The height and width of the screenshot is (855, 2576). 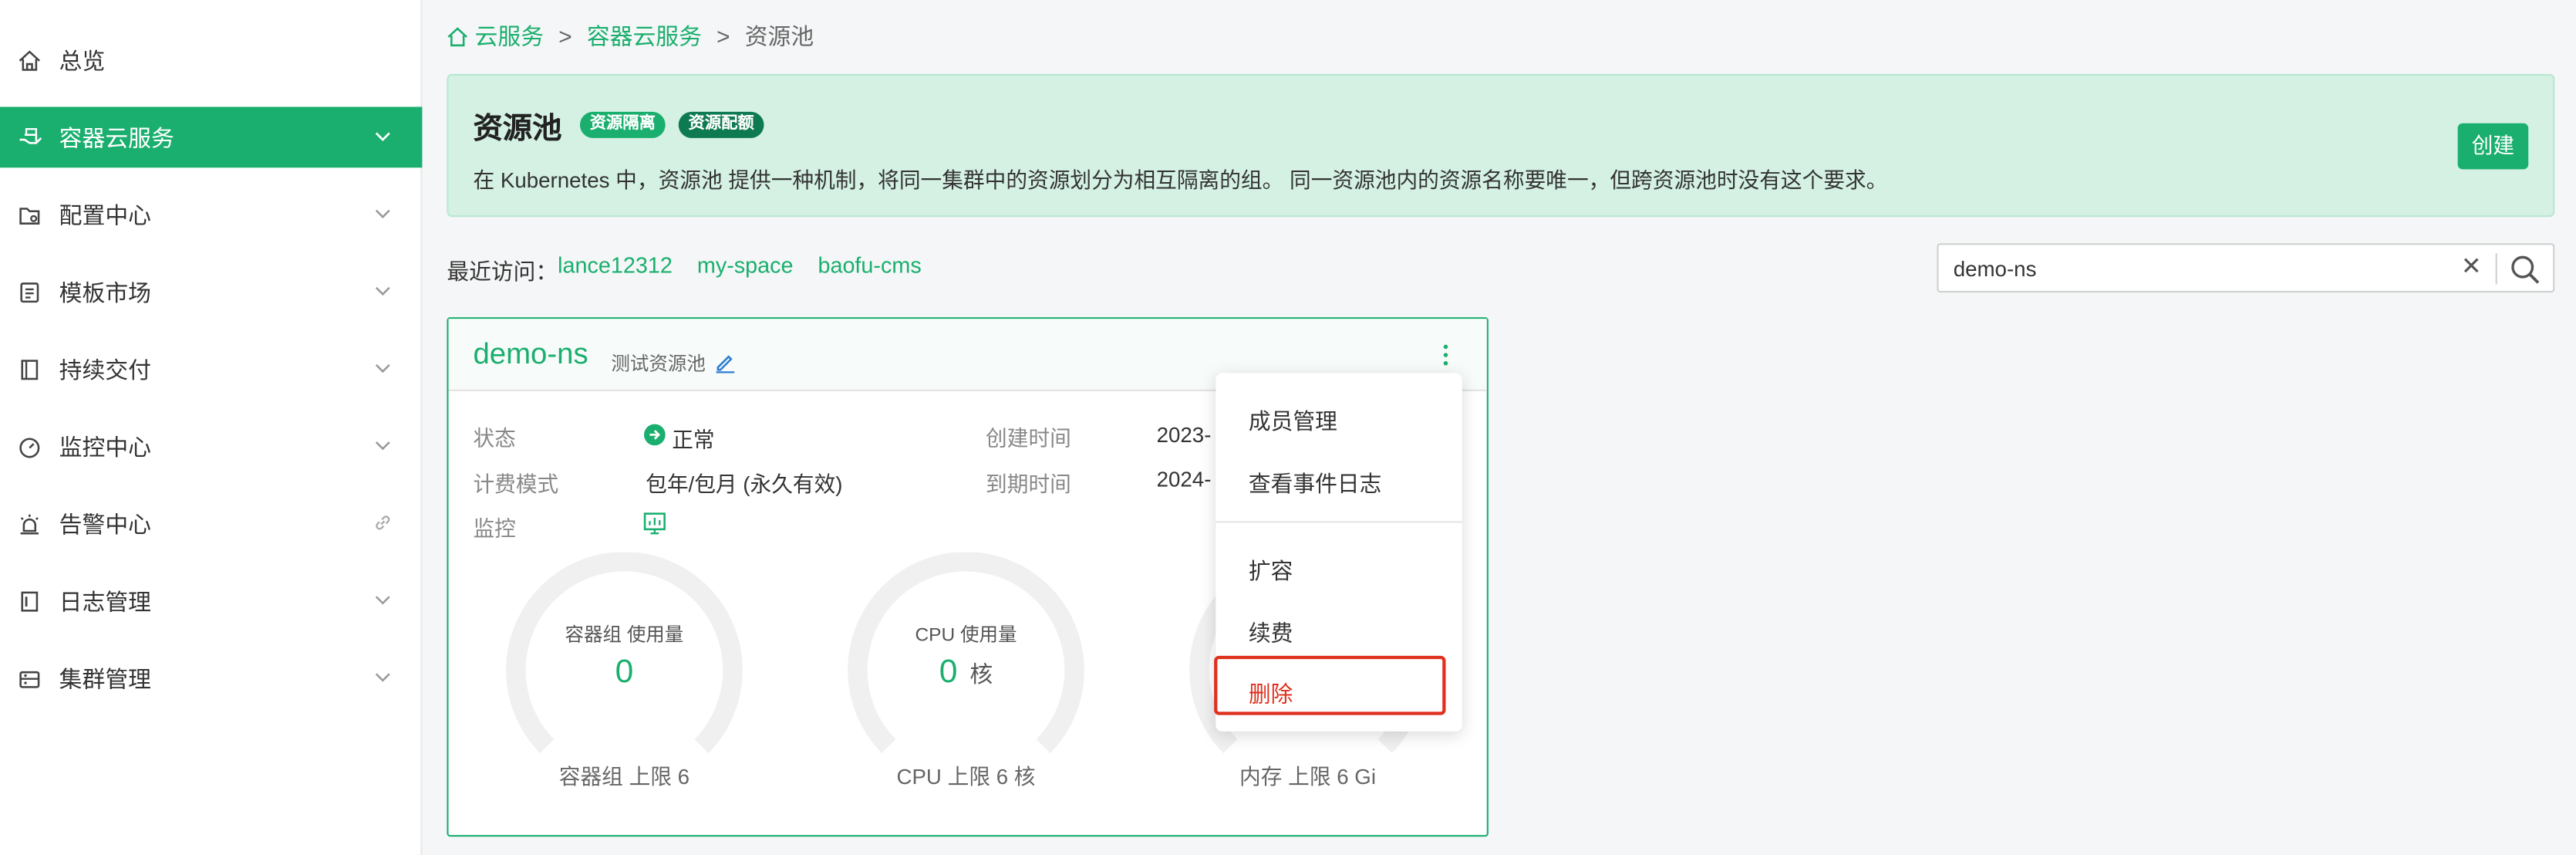 What do you see at coordinates (211, 59) in the screenshot?
I see `sidebar-item-overview: 总览` at bounding box center [211, 59].